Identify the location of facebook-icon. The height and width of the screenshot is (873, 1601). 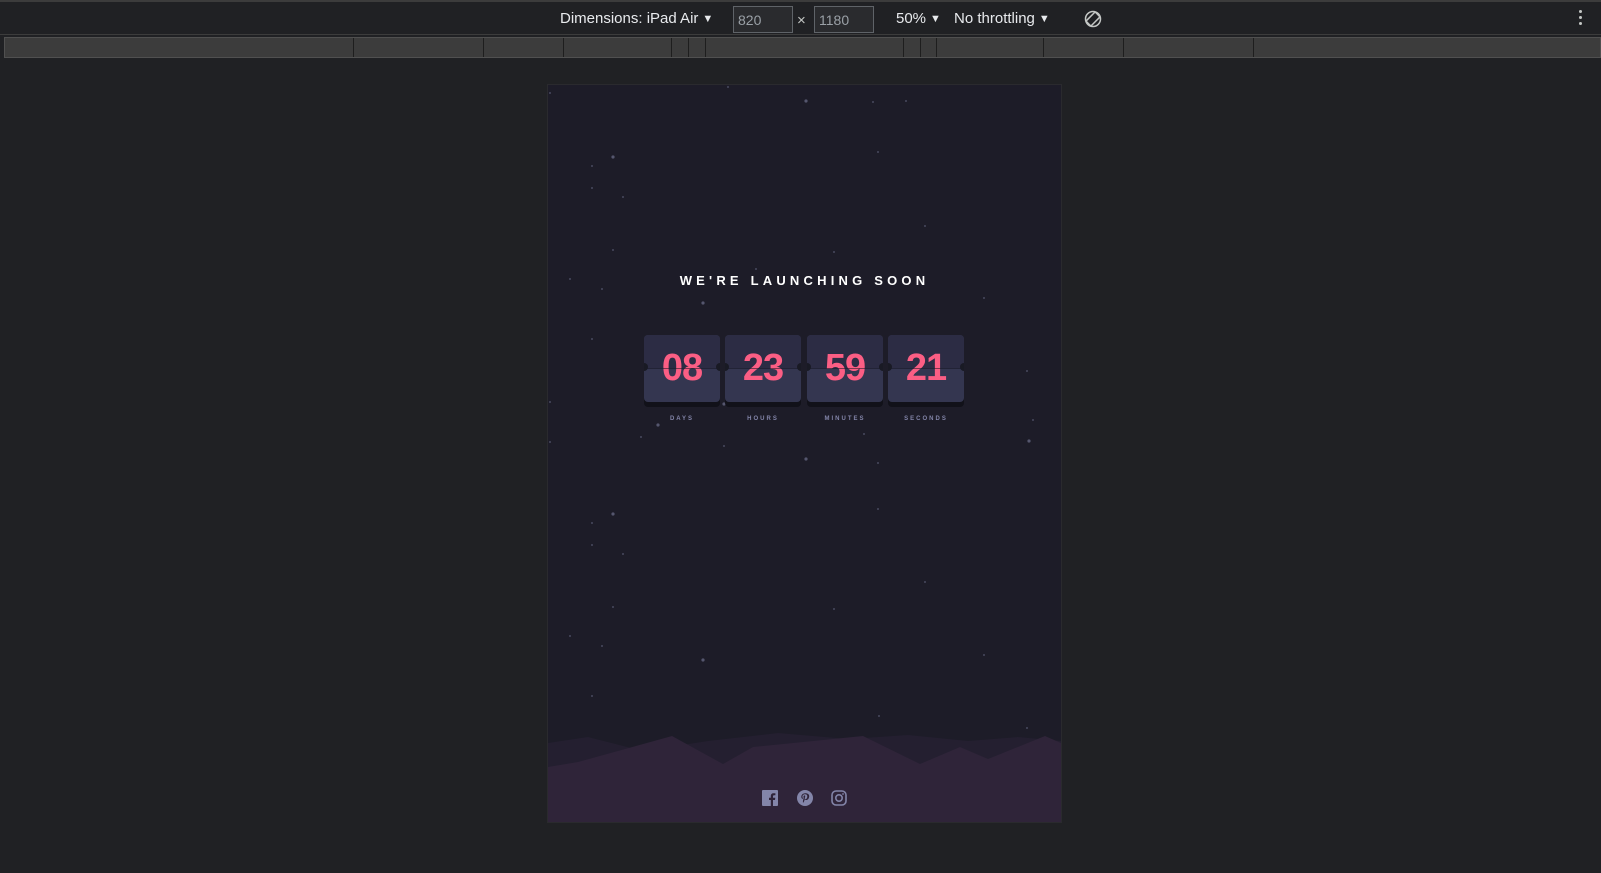
(770, 797).